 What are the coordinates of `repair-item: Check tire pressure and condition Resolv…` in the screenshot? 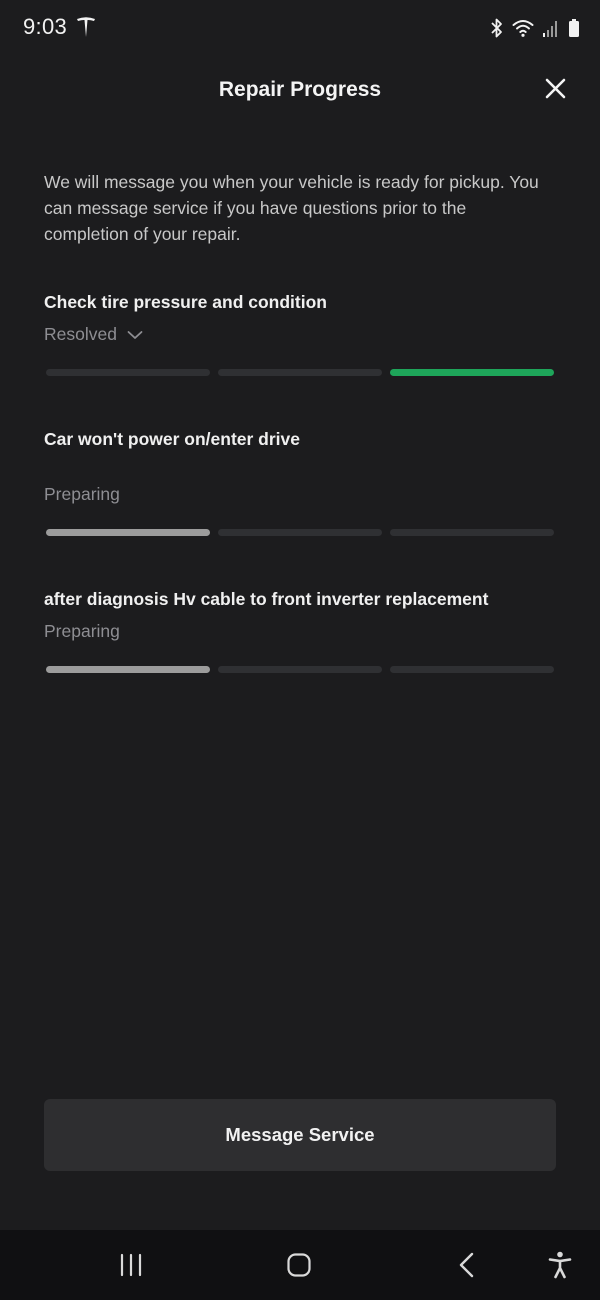 It's located at (300, 337).